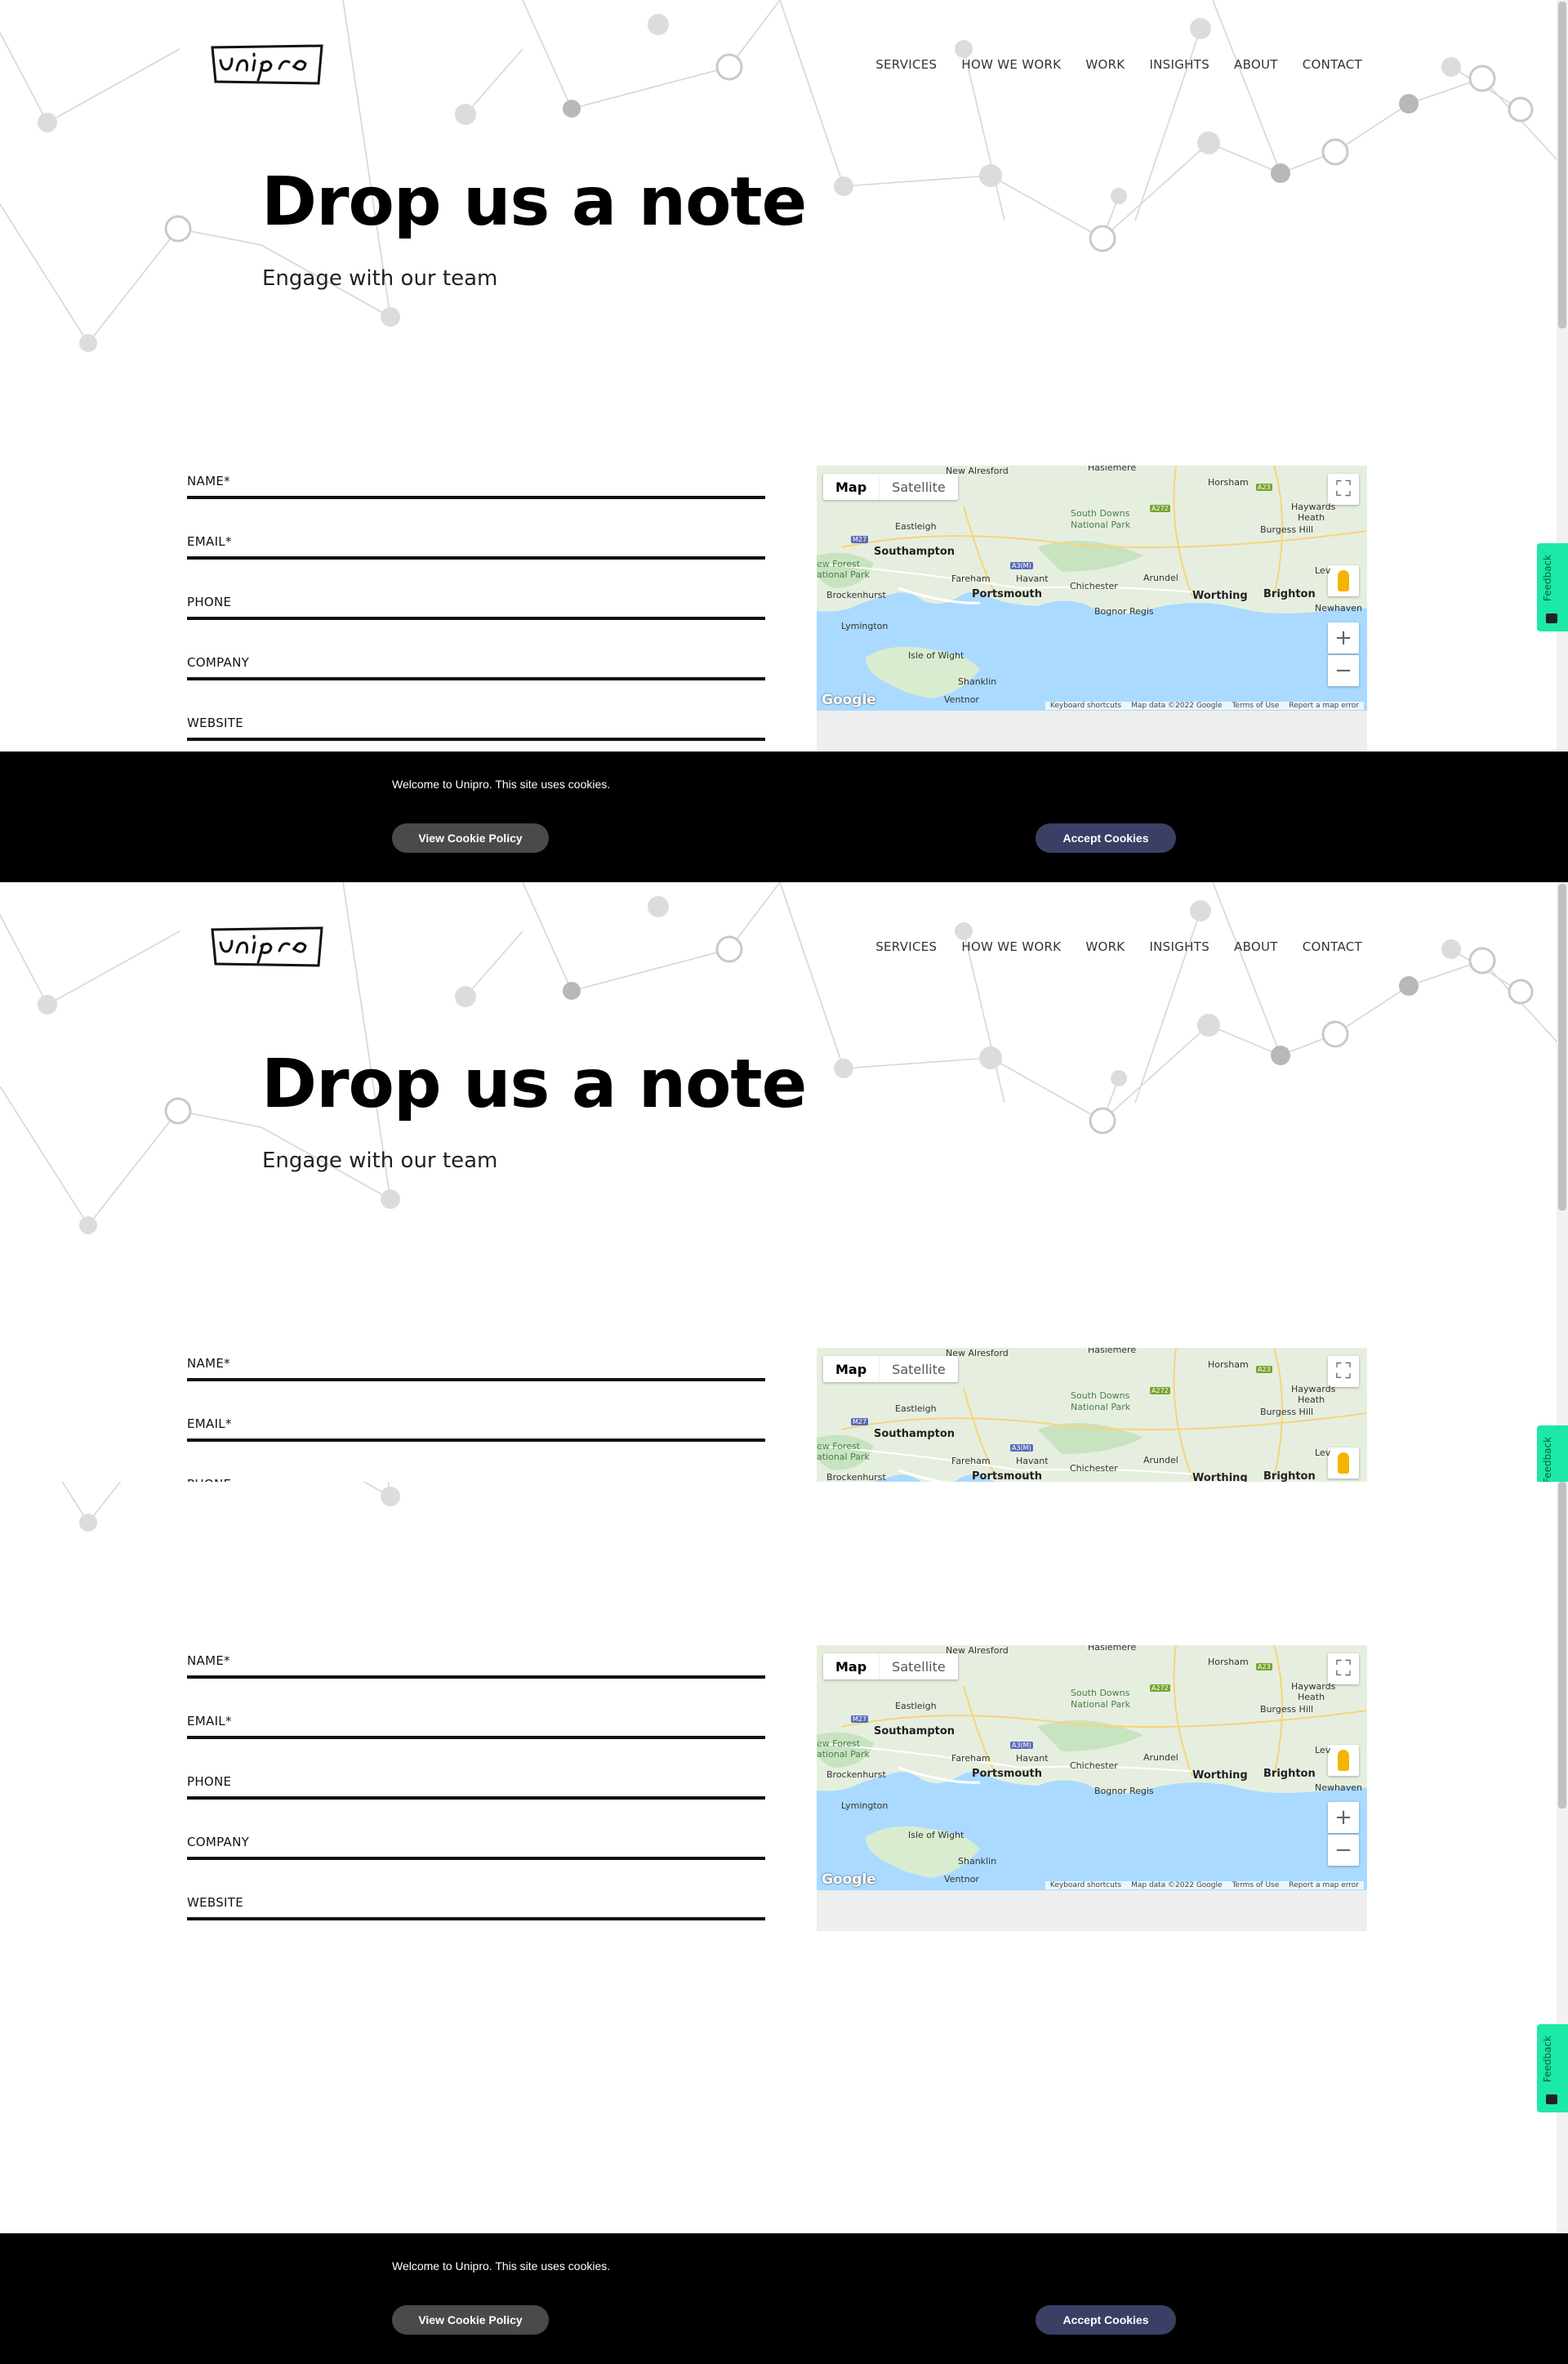 Image resolution: width=1568 pixels, height=2364 pixels. Describe the element at coordinates (1032, 578) in the screenshot. I see `map-label: Havant` at that location.